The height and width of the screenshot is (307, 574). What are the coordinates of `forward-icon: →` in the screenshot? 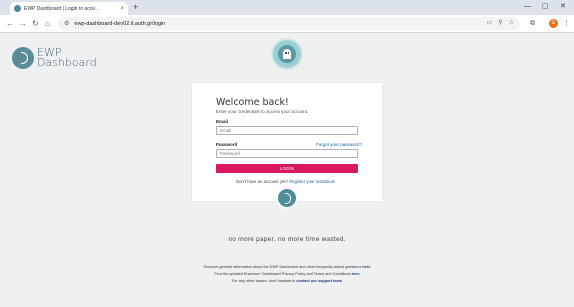 It's located at (23, 24).